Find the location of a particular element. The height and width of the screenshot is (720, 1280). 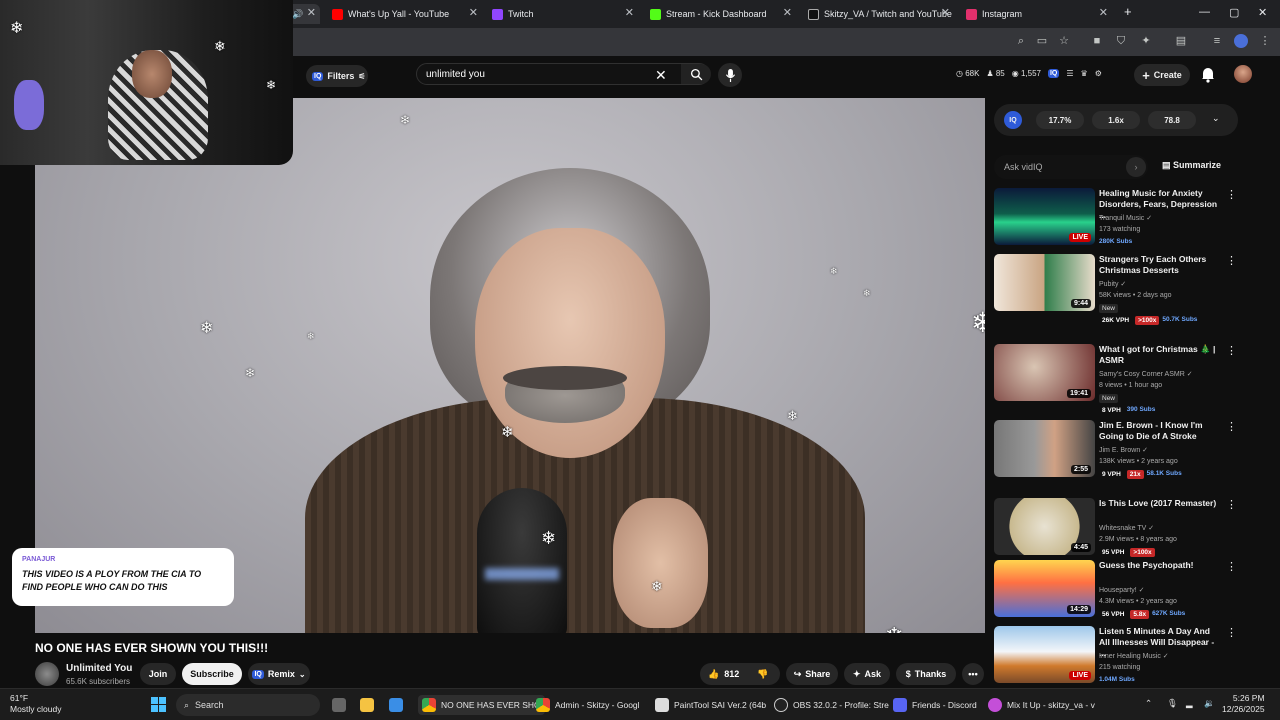

recommendation-channel: Houseparty! ✓ is located at coordinates (1122, 590).